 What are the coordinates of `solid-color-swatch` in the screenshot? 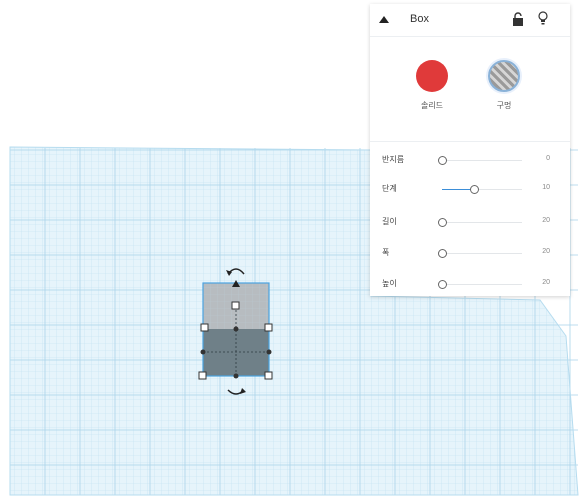 It's located at (432, 76).